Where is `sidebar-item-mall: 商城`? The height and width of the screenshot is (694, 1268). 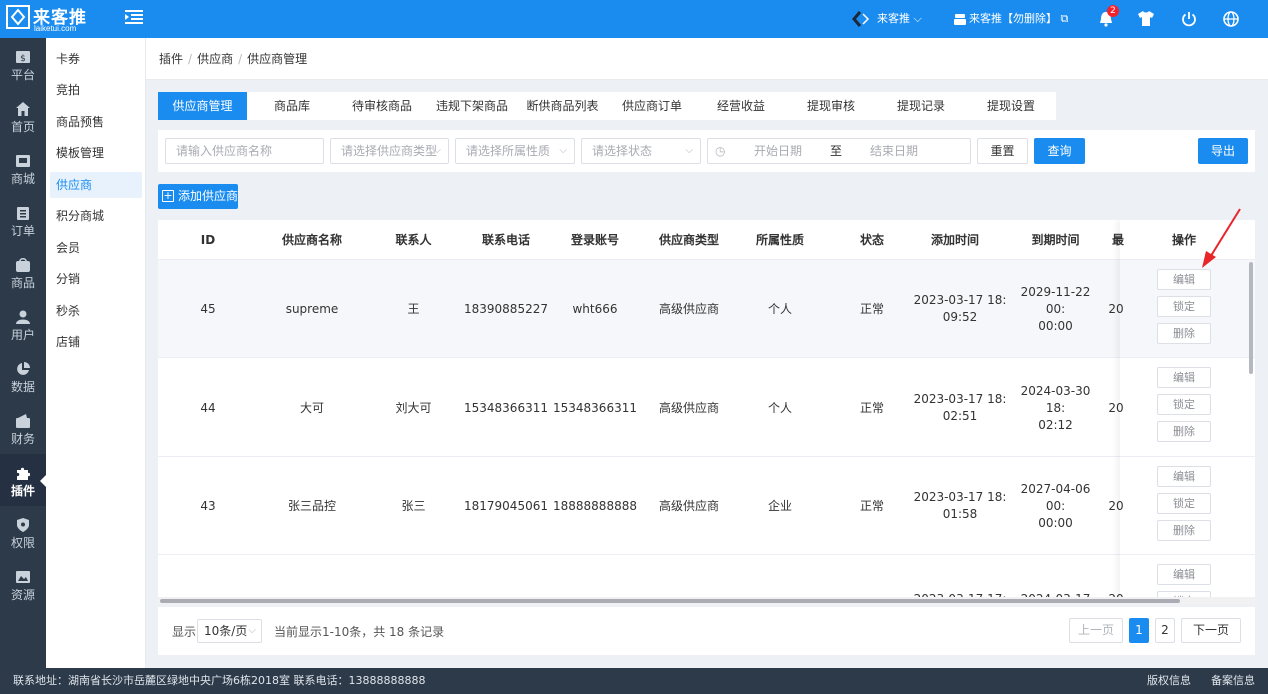 sidebar-item-mall: 商城 is located at coordinates (23, 168).